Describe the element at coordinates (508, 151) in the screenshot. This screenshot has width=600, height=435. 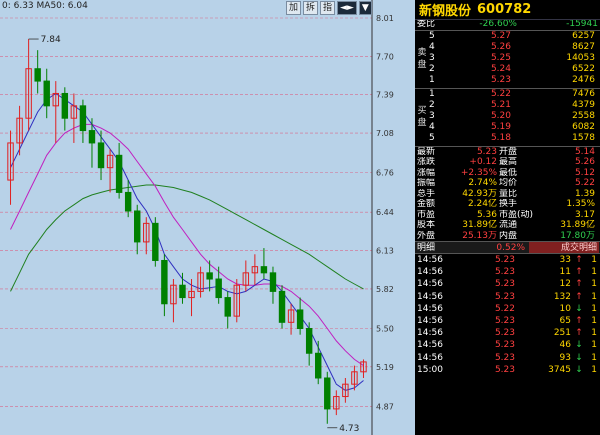
I see `stat-label: 开盘` at that location.